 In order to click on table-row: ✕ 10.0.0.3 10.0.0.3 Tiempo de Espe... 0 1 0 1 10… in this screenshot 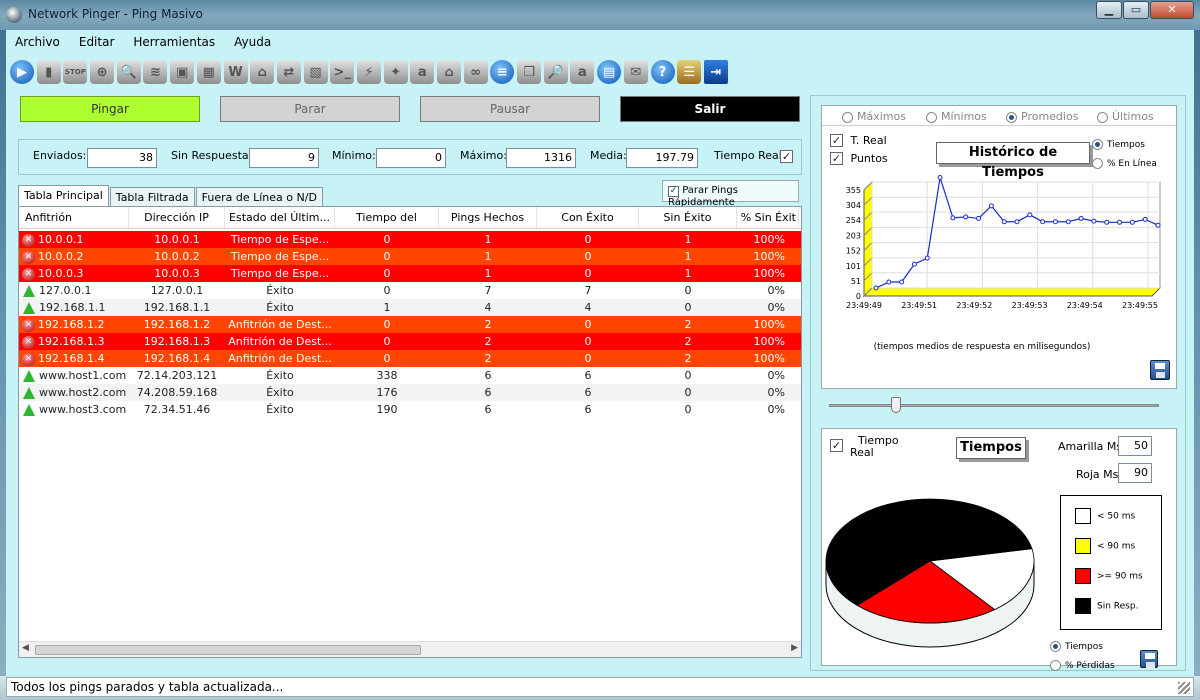, I will do `click(410, 273)`.